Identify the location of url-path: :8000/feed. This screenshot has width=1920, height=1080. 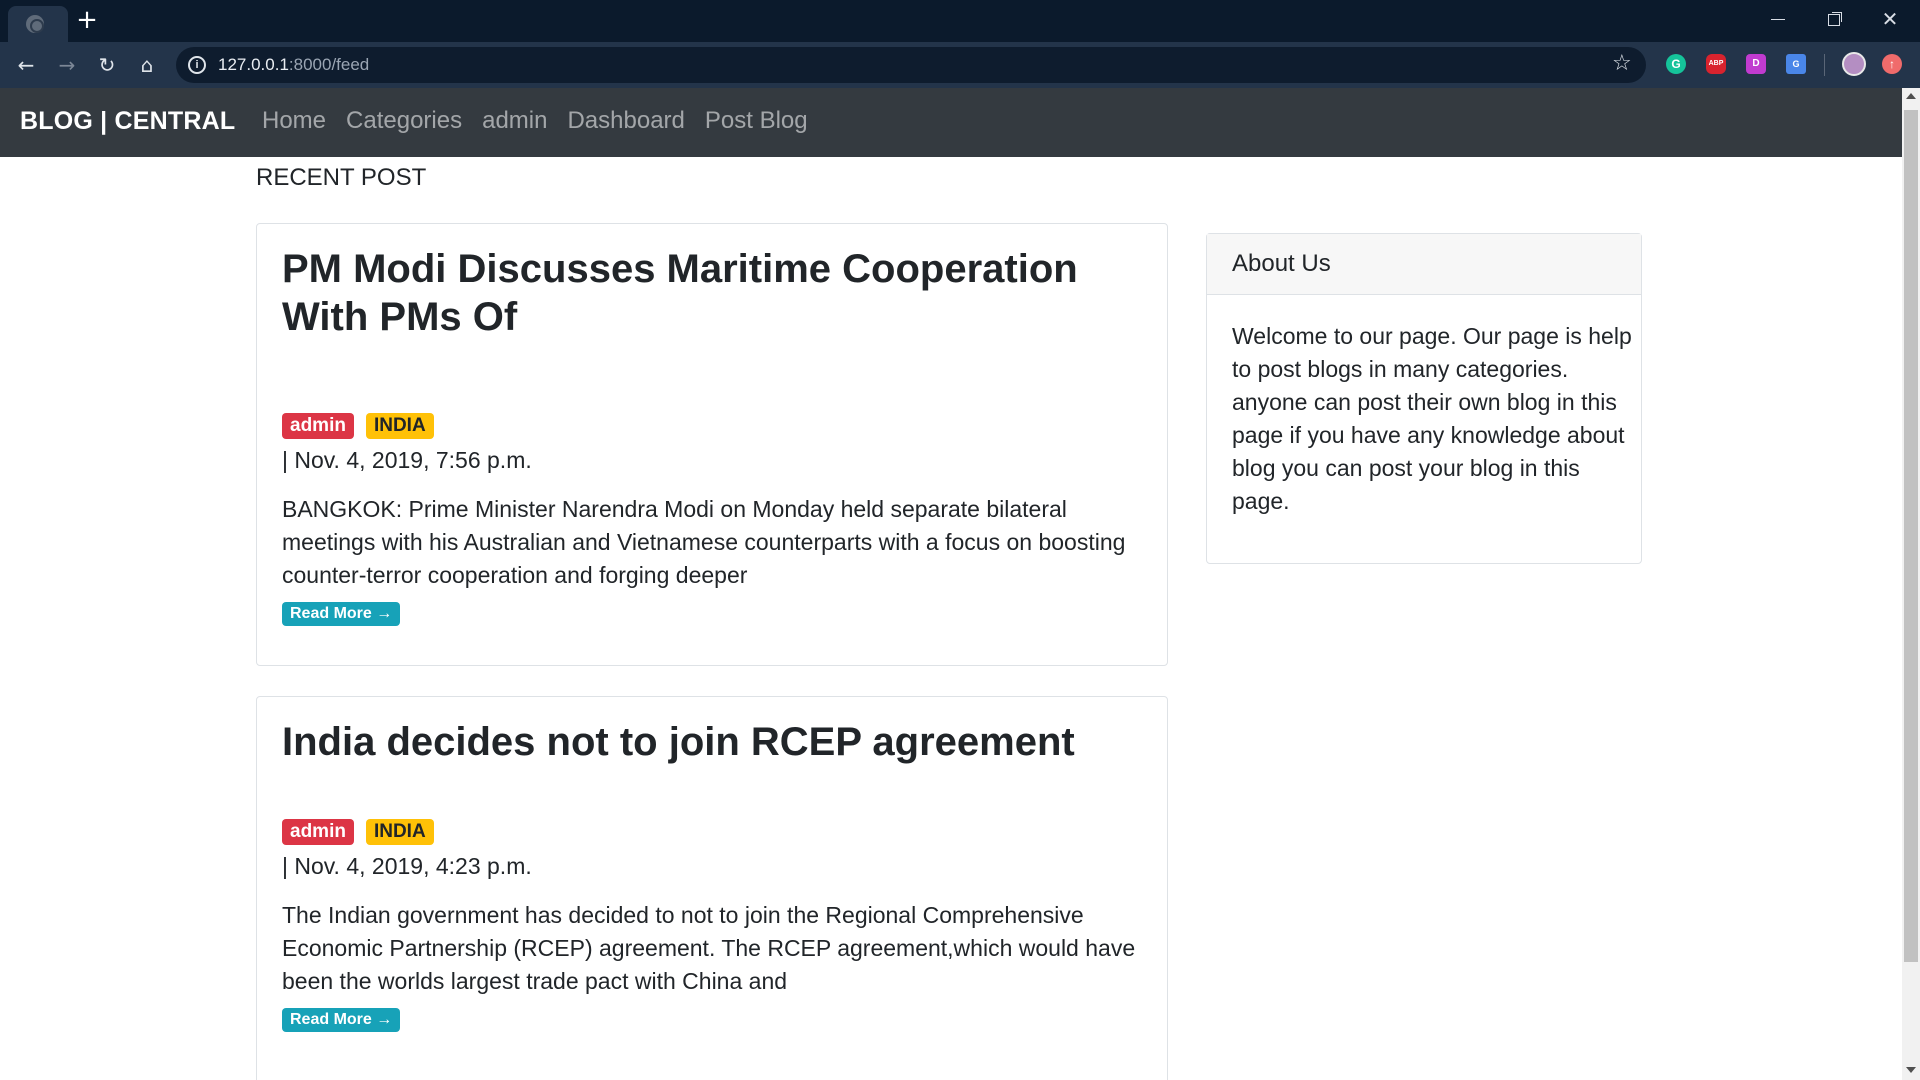
(329, 64).